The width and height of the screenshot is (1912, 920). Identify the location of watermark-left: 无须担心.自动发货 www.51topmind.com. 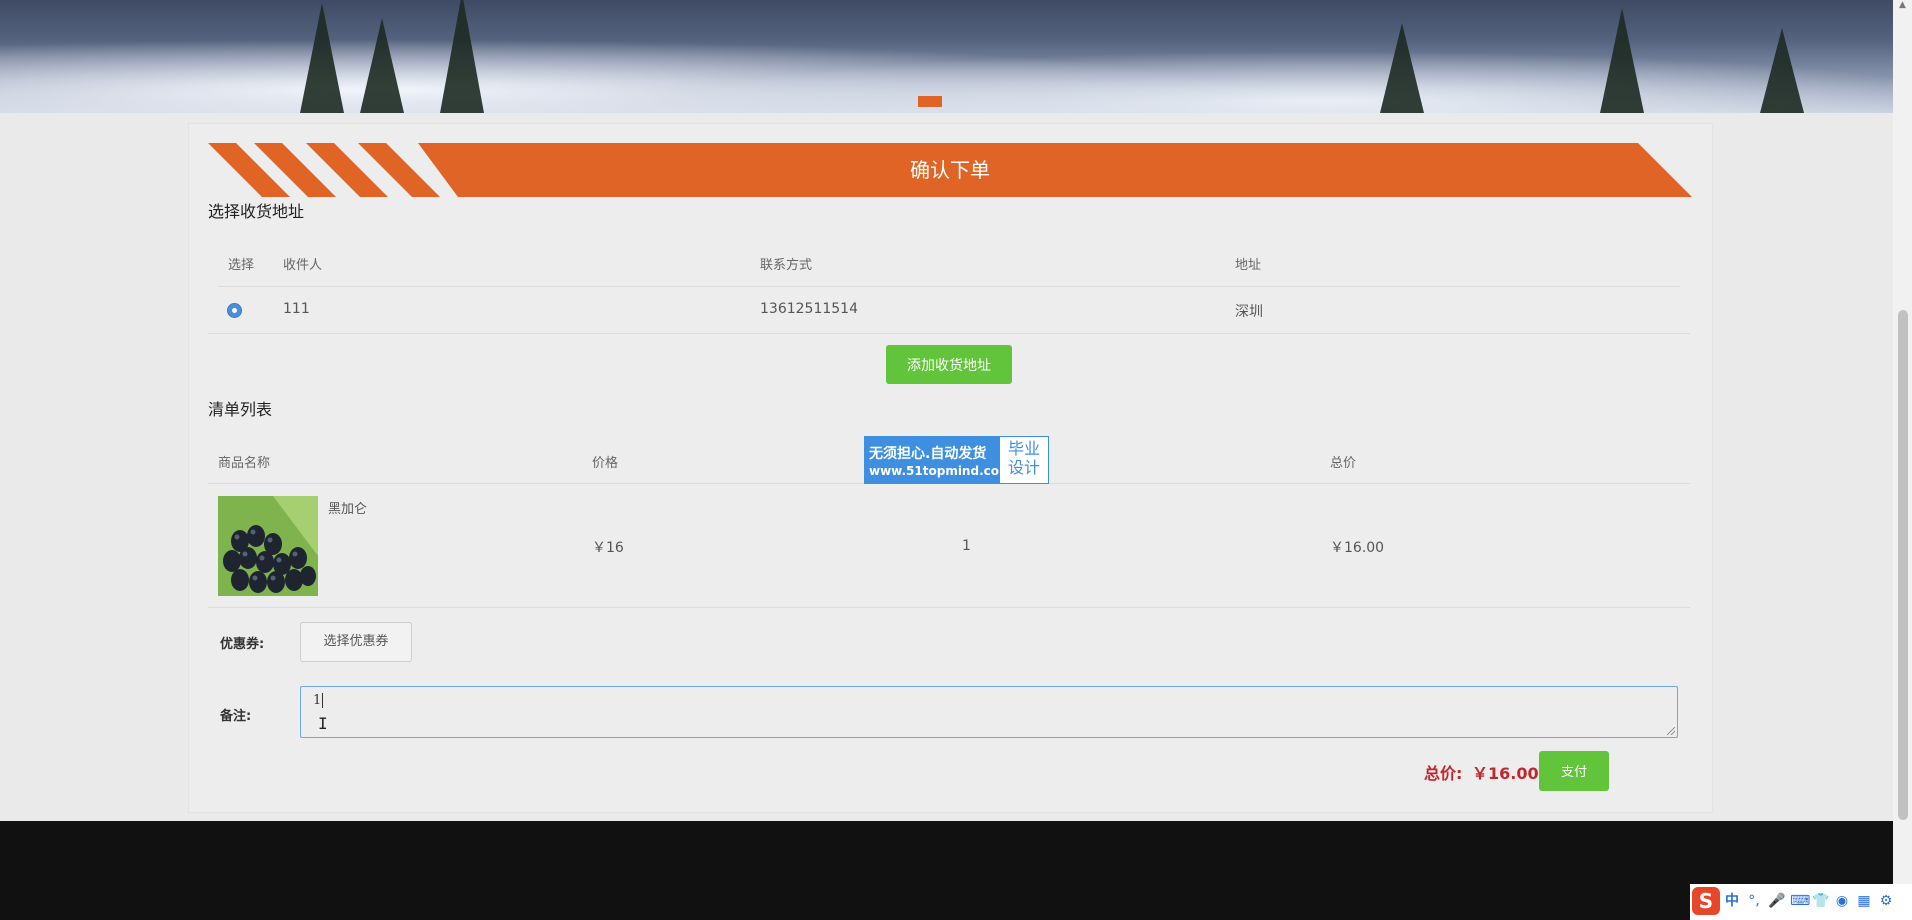
(938, 460).